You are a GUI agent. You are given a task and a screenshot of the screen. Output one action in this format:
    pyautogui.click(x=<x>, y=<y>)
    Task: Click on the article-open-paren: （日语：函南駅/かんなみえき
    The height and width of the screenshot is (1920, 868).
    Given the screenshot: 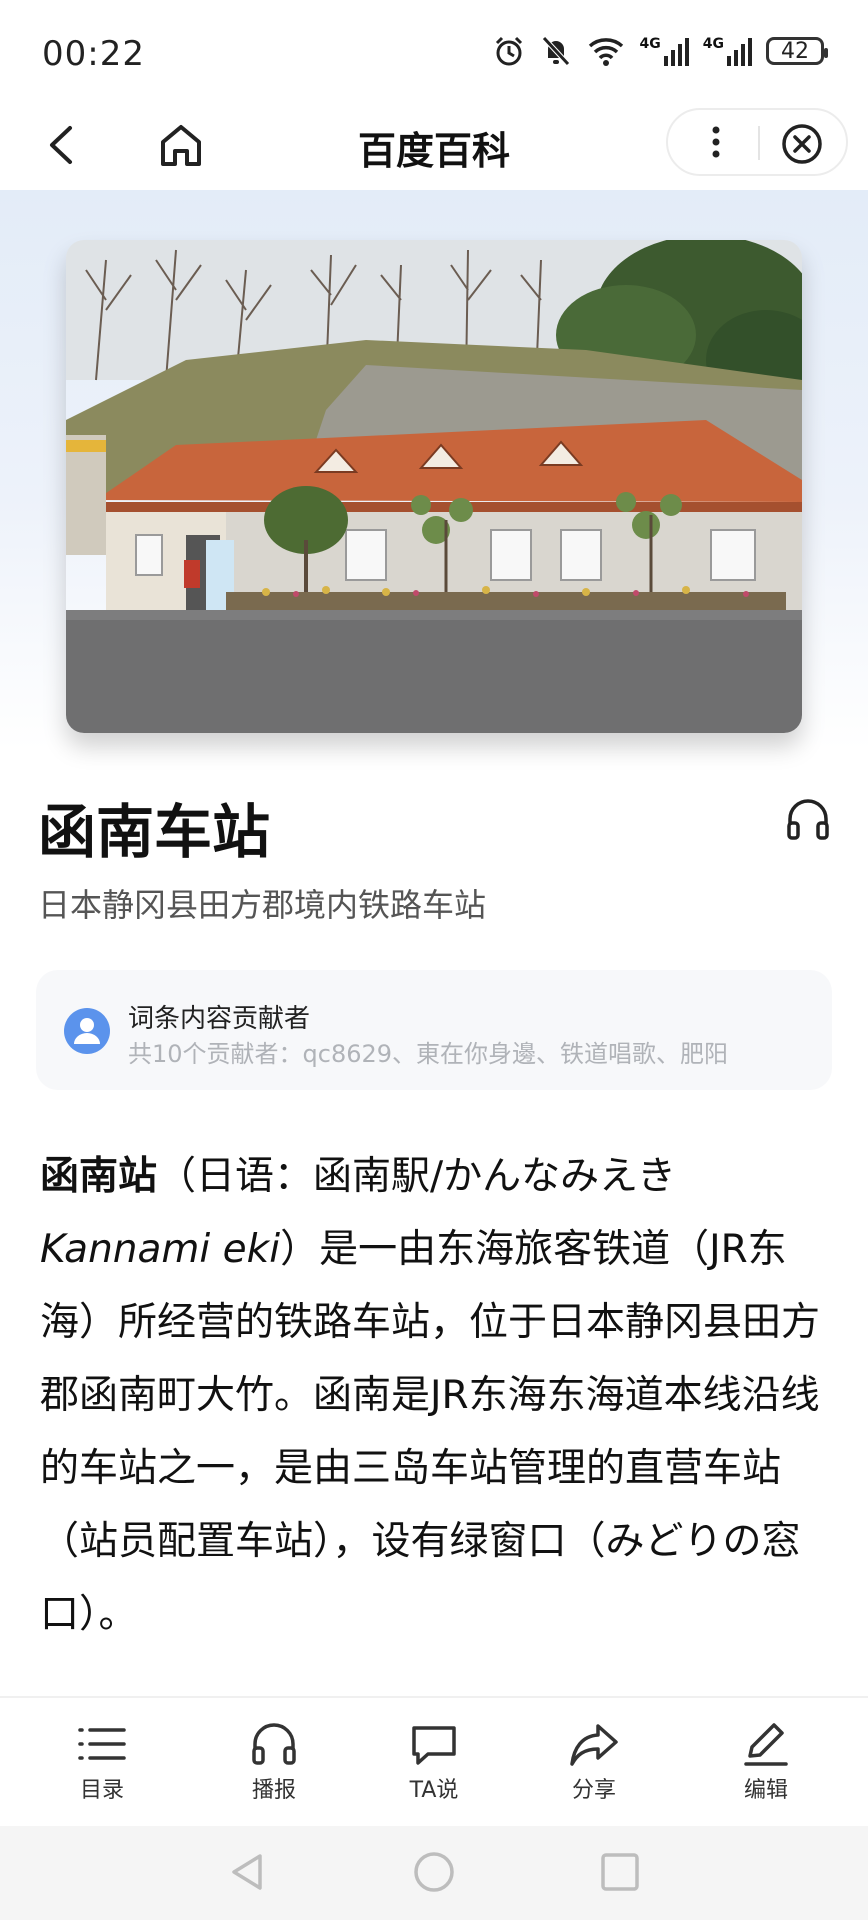 What is the action you would take?
    pyautogui.click(x=416, y=1176)
    